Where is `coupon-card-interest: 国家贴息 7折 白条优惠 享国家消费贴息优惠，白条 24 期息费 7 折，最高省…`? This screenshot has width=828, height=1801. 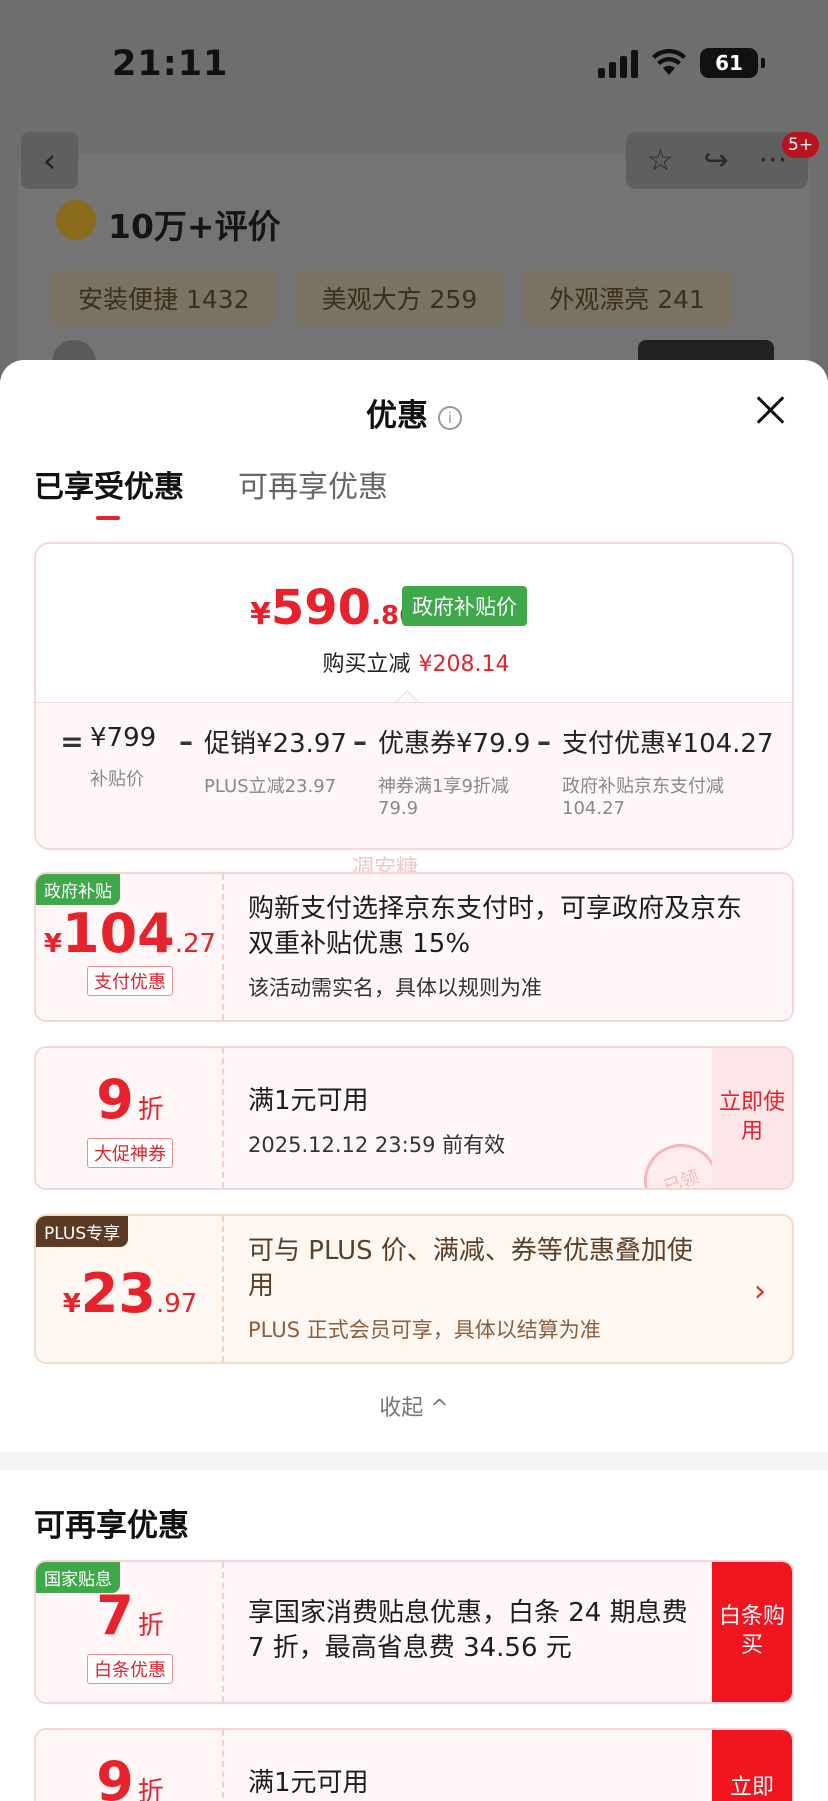
coupon-card-interest: 国家贴息 7折 白条优惠 享国家消费贴息优惠，白条 24 期息费 7 折，最高省… is located at coordinates (414, 1632).